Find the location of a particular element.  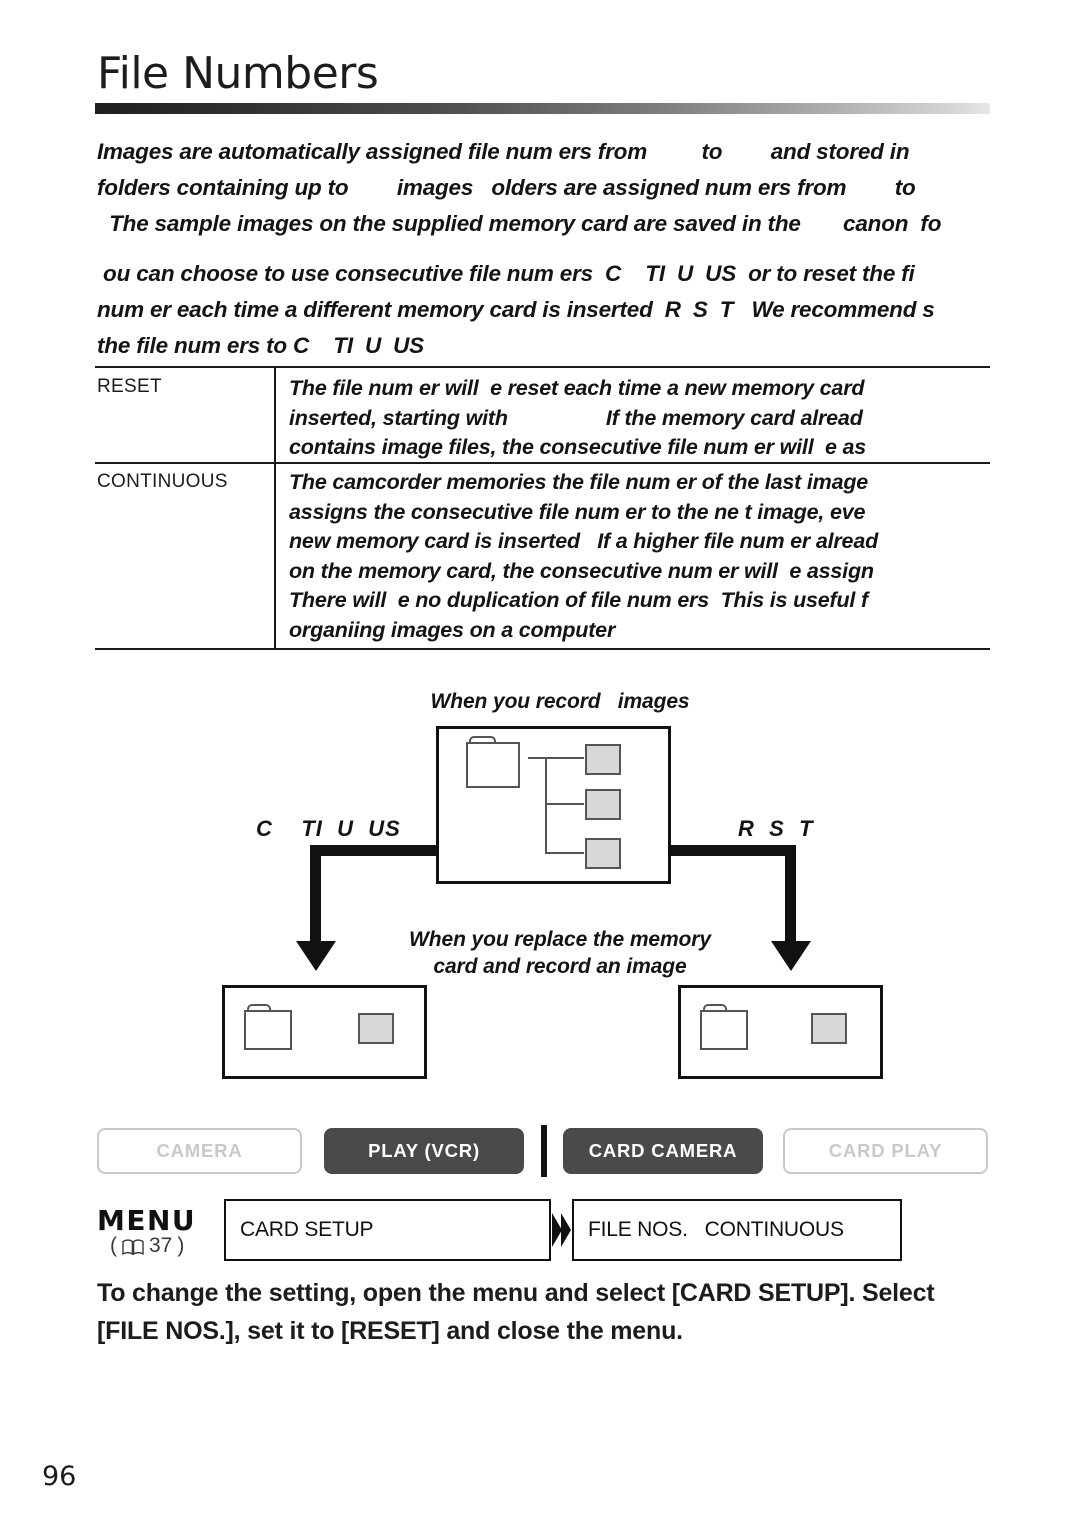

diagram-branch-label-continuous: C TI U US is located at coordinates (328, 828).